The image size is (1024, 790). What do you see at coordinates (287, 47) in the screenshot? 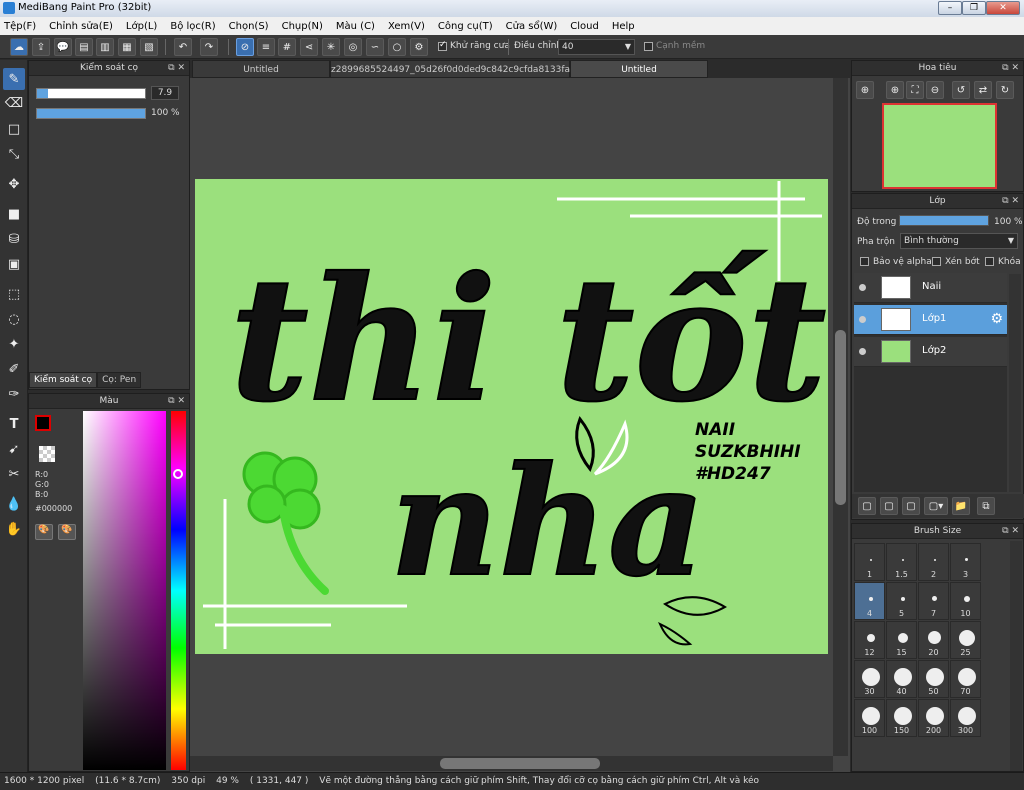
I see `cross-snap-icon: #` at bounding box center [287, 47].